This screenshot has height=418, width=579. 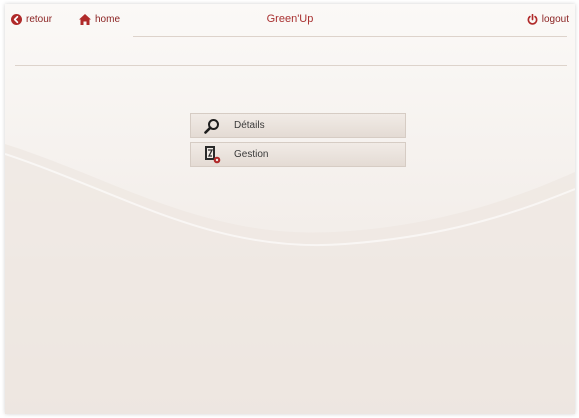 What do you see at coordinates (249, 125) in the screenshot?
I see `details-label: Détails` at bounding box center [249, 125].